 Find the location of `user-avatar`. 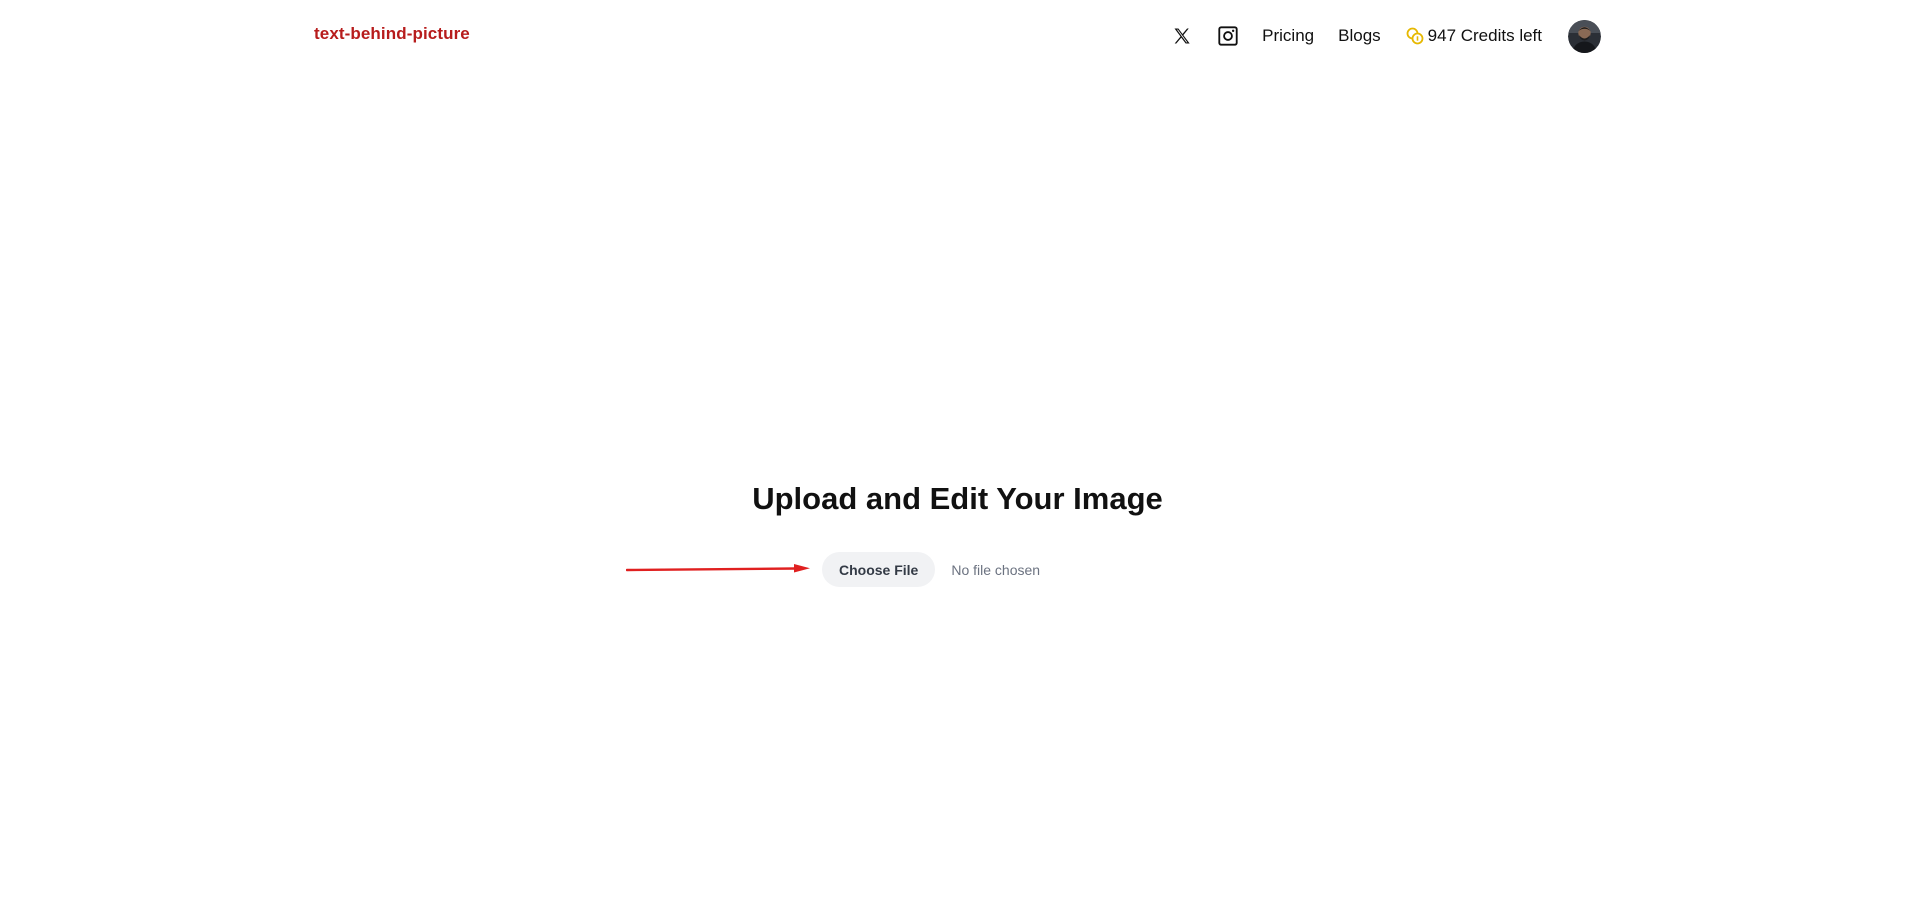

user-avatar is located at coordinates (1584, 36).